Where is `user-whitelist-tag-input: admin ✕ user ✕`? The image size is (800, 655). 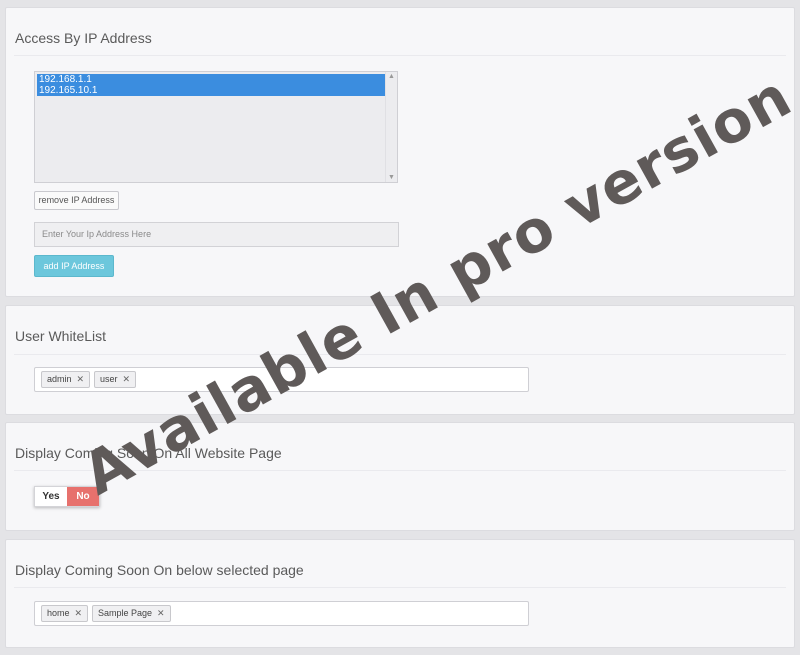 user-whitelist-tag-input: admin ✕ user ✕ is located at coordinates (281, 379).